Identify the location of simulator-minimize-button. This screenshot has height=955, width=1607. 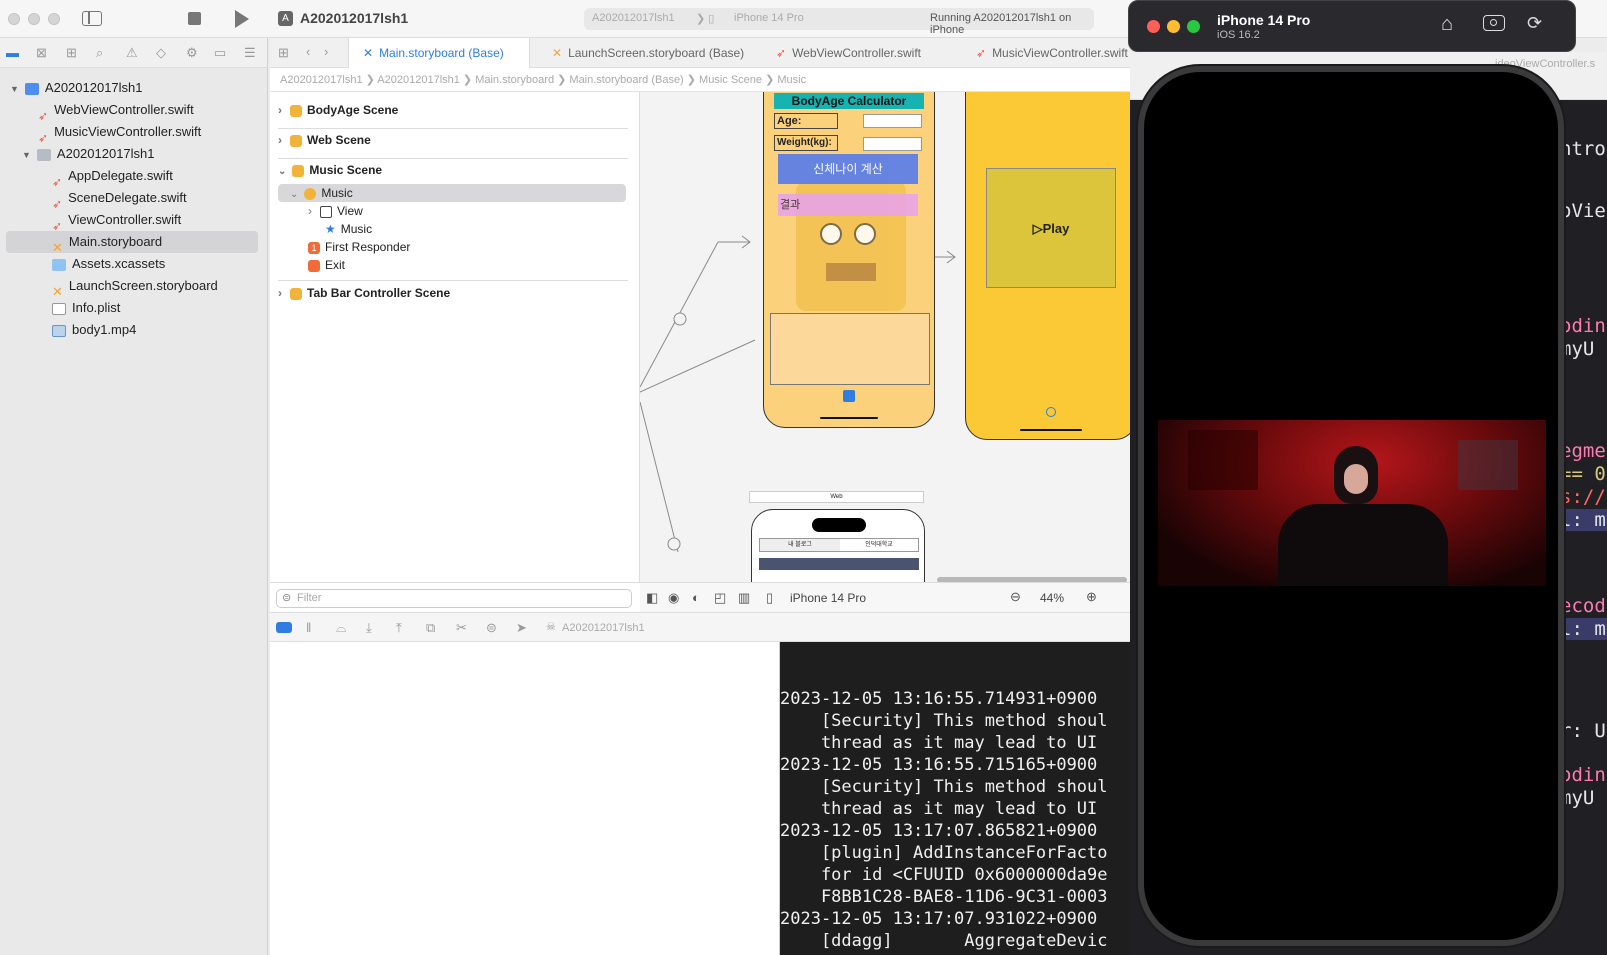
(1173, 26).